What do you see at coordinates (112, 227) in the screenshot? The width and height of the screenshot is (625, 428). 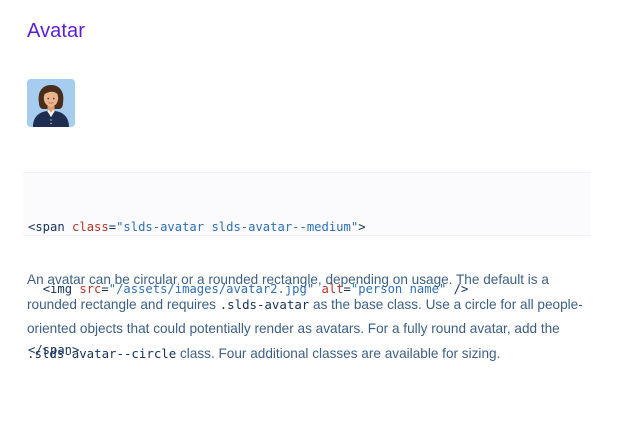 I see `code-equals: =` at bounding box center [112, 227].